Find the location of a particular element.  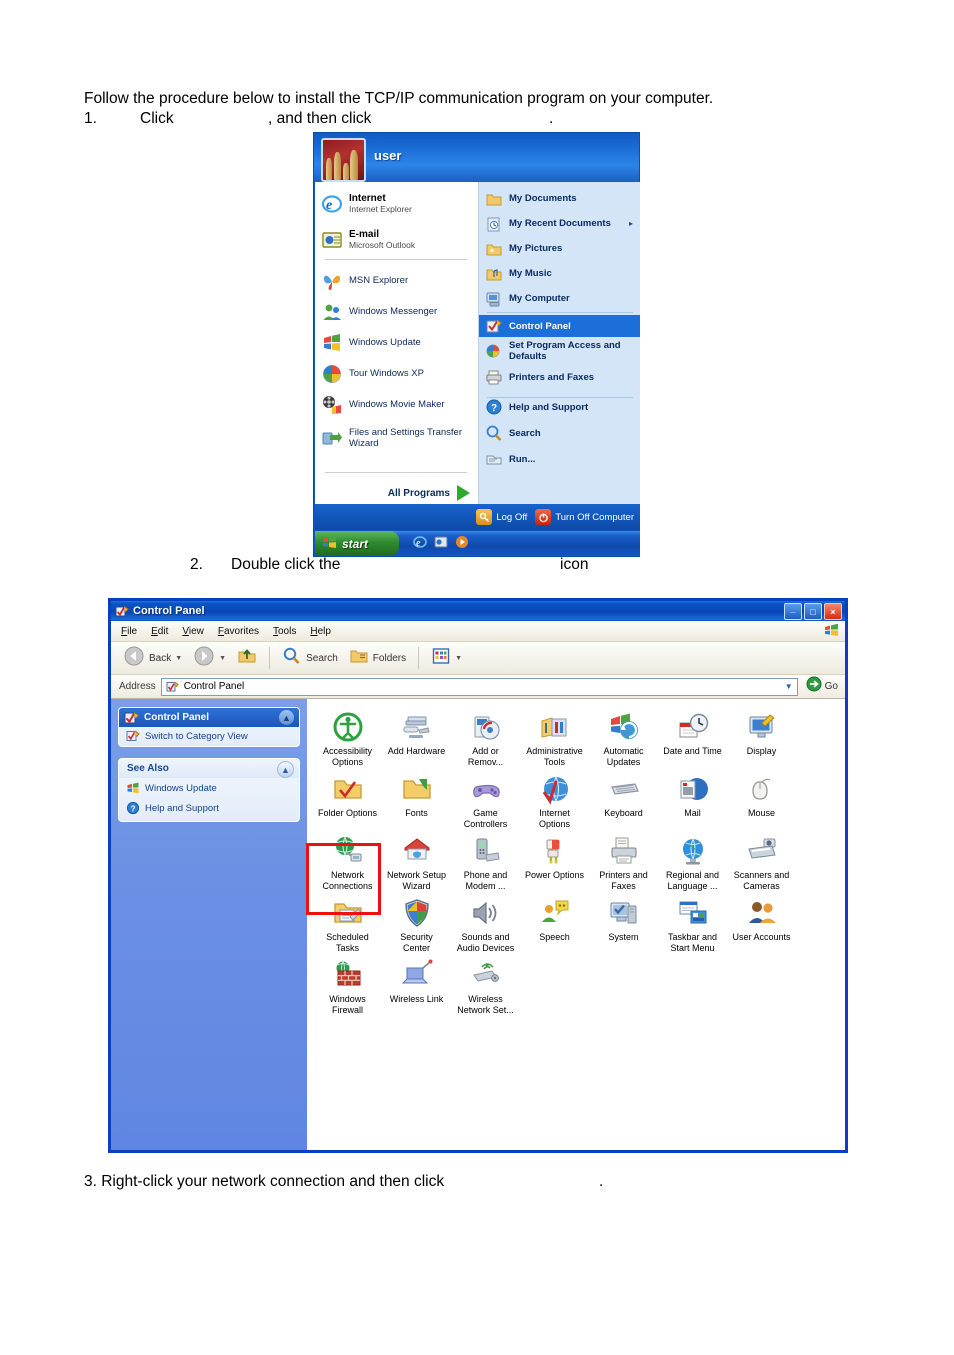

start-item-search: Search is located at coordinates (559, 433).